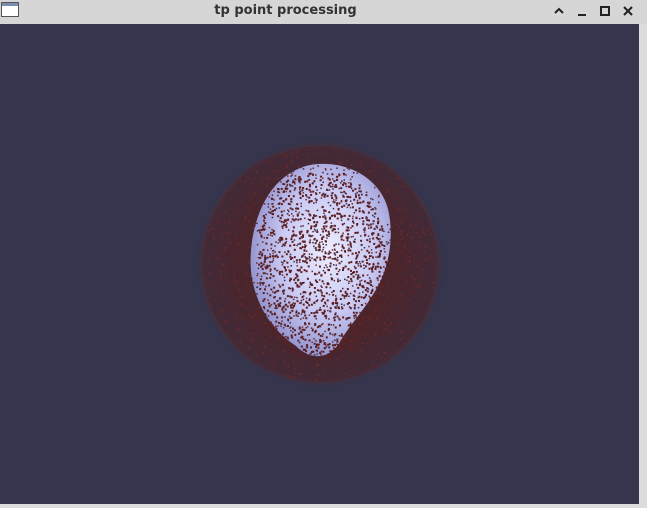 The height and width of the screenshot is (508, 647). Describe the element at coordinates (628, 11) in the screenshot. I see `close-button` at that location.